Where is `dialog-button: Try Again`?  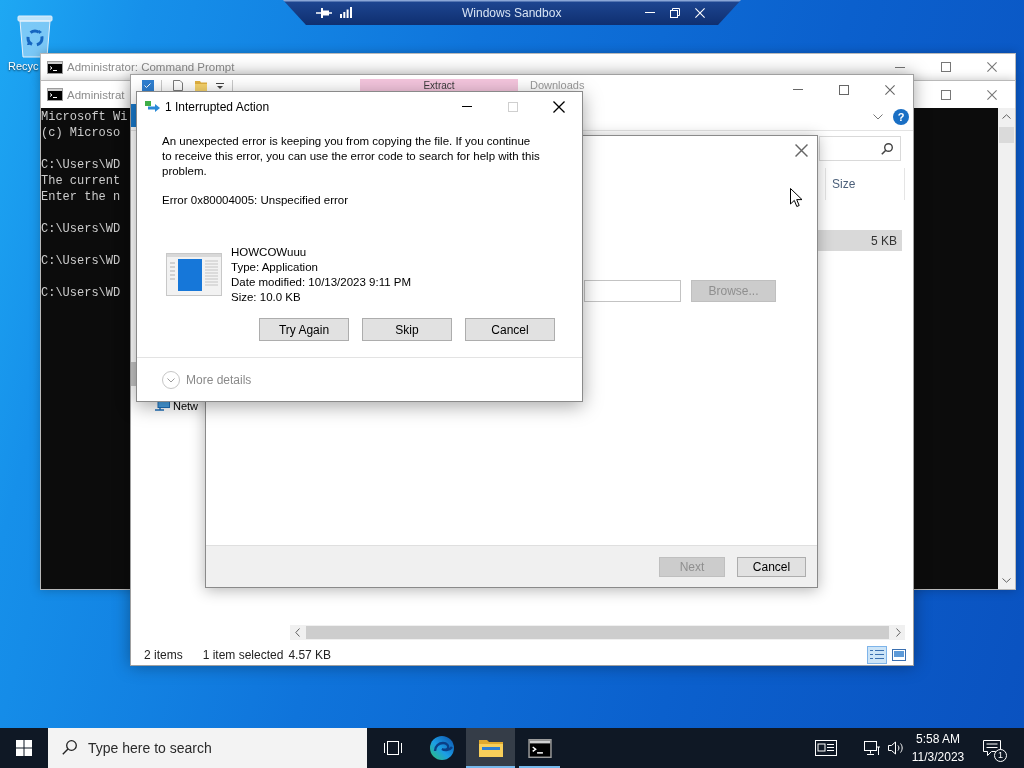
dialog-button: Try Again is located at coordinates (304, 329).